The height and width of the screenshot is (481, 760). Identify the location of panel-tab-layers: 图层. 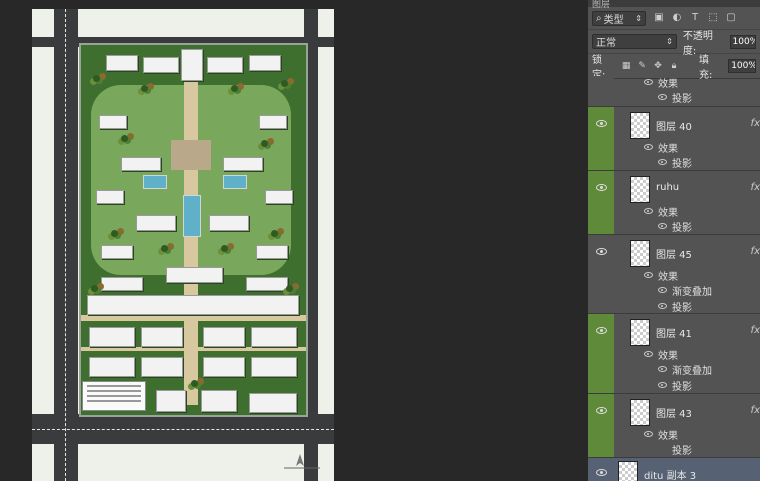
(601, 5).